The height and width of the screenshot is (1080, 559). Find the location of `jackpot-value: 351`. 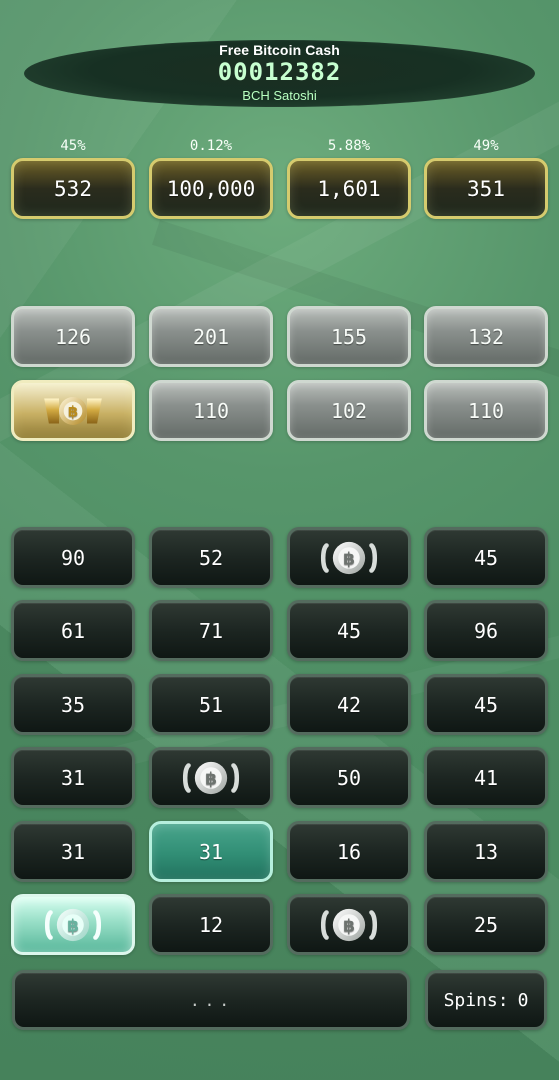

jackpot-value: 351 is located at coordinates (486, 188).